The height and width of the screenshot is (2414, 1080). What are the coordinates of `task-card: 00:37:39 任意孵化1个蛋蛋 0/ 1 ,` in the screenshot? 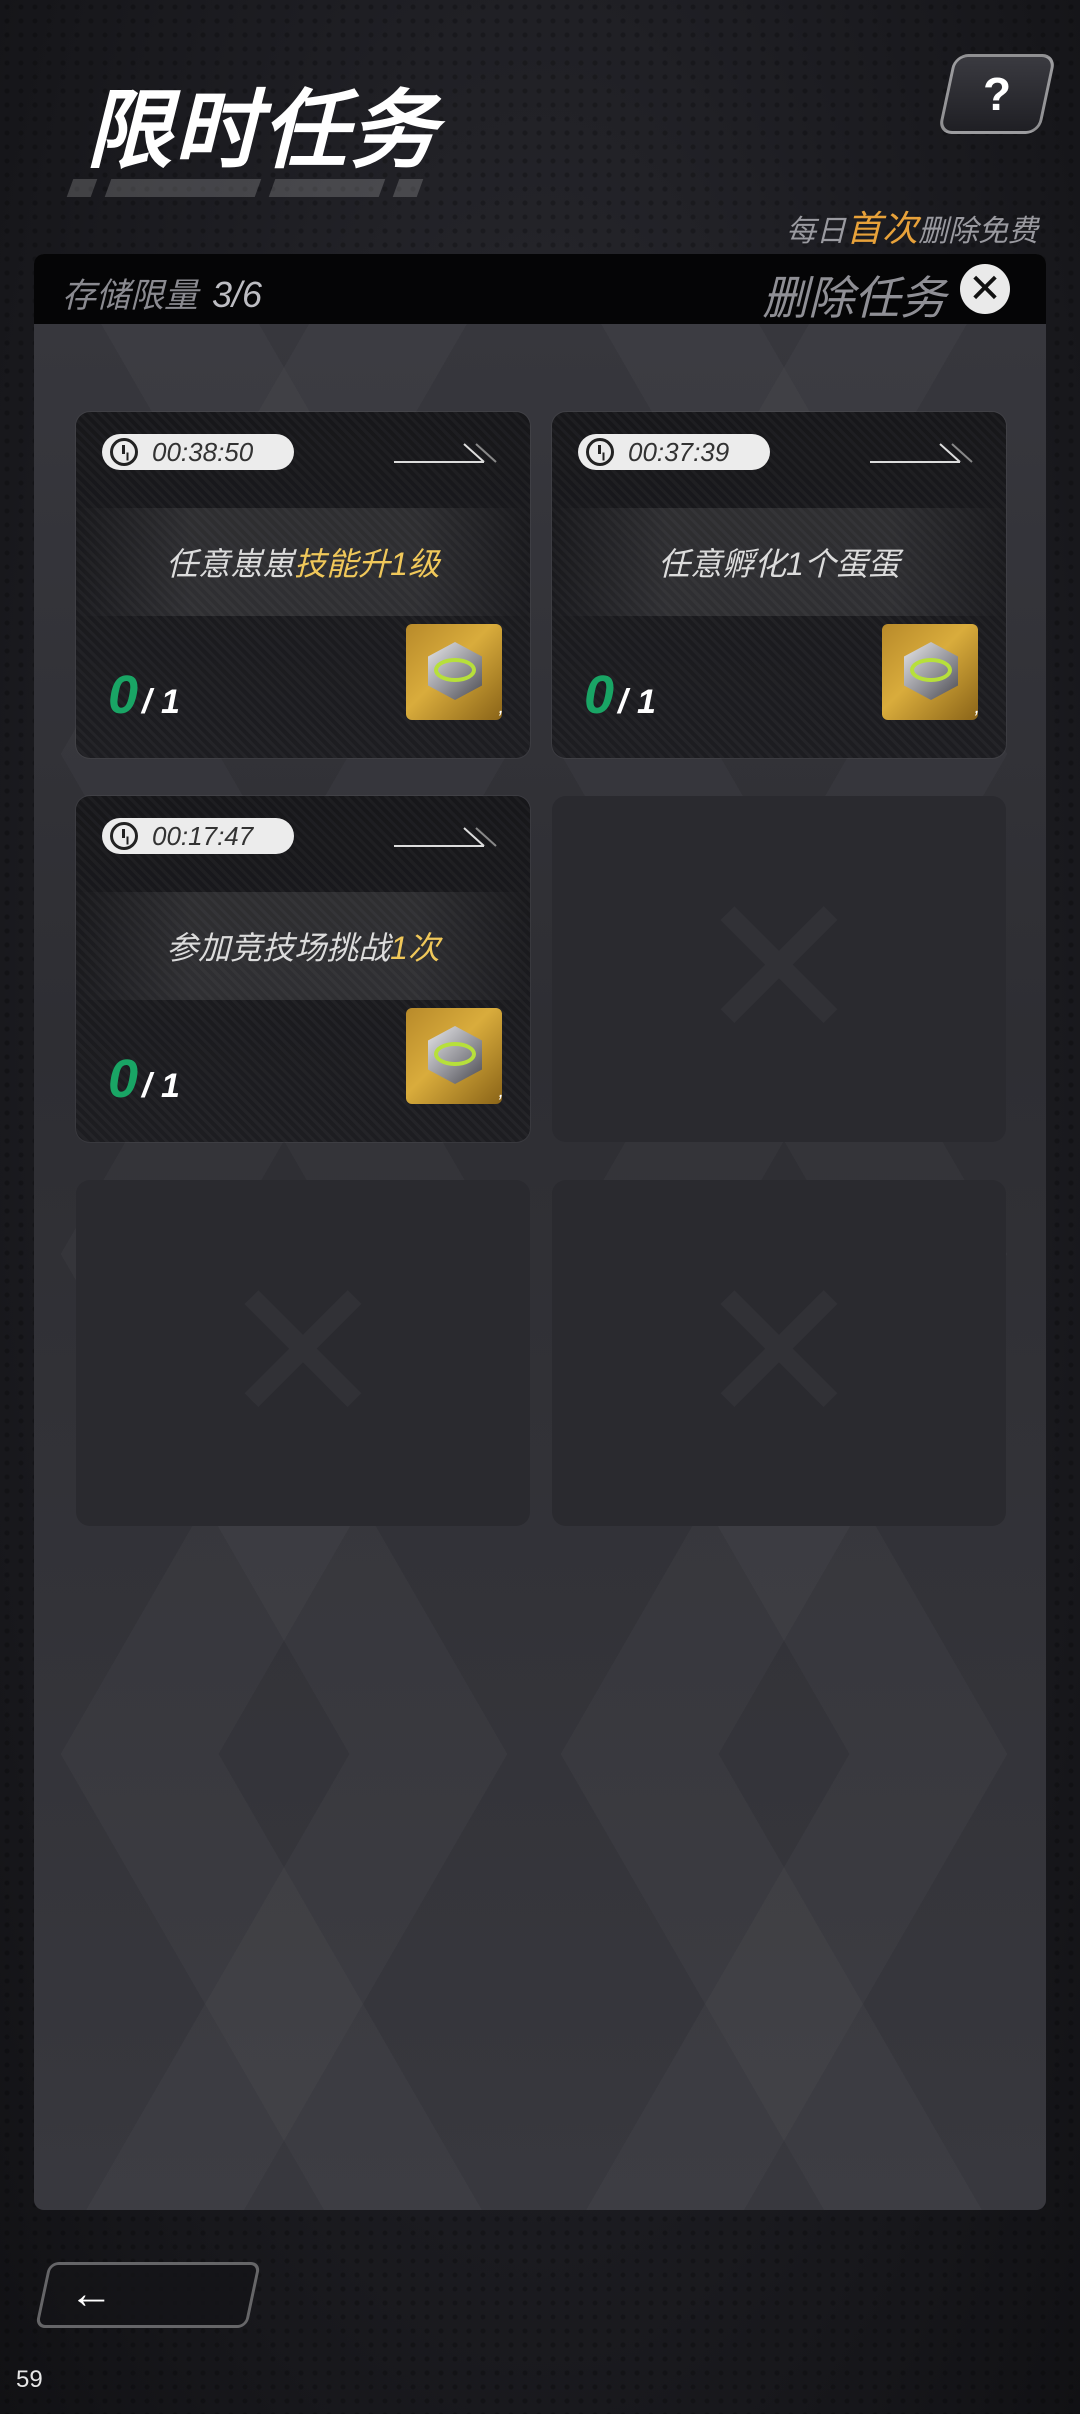 It's located at (779, 585).